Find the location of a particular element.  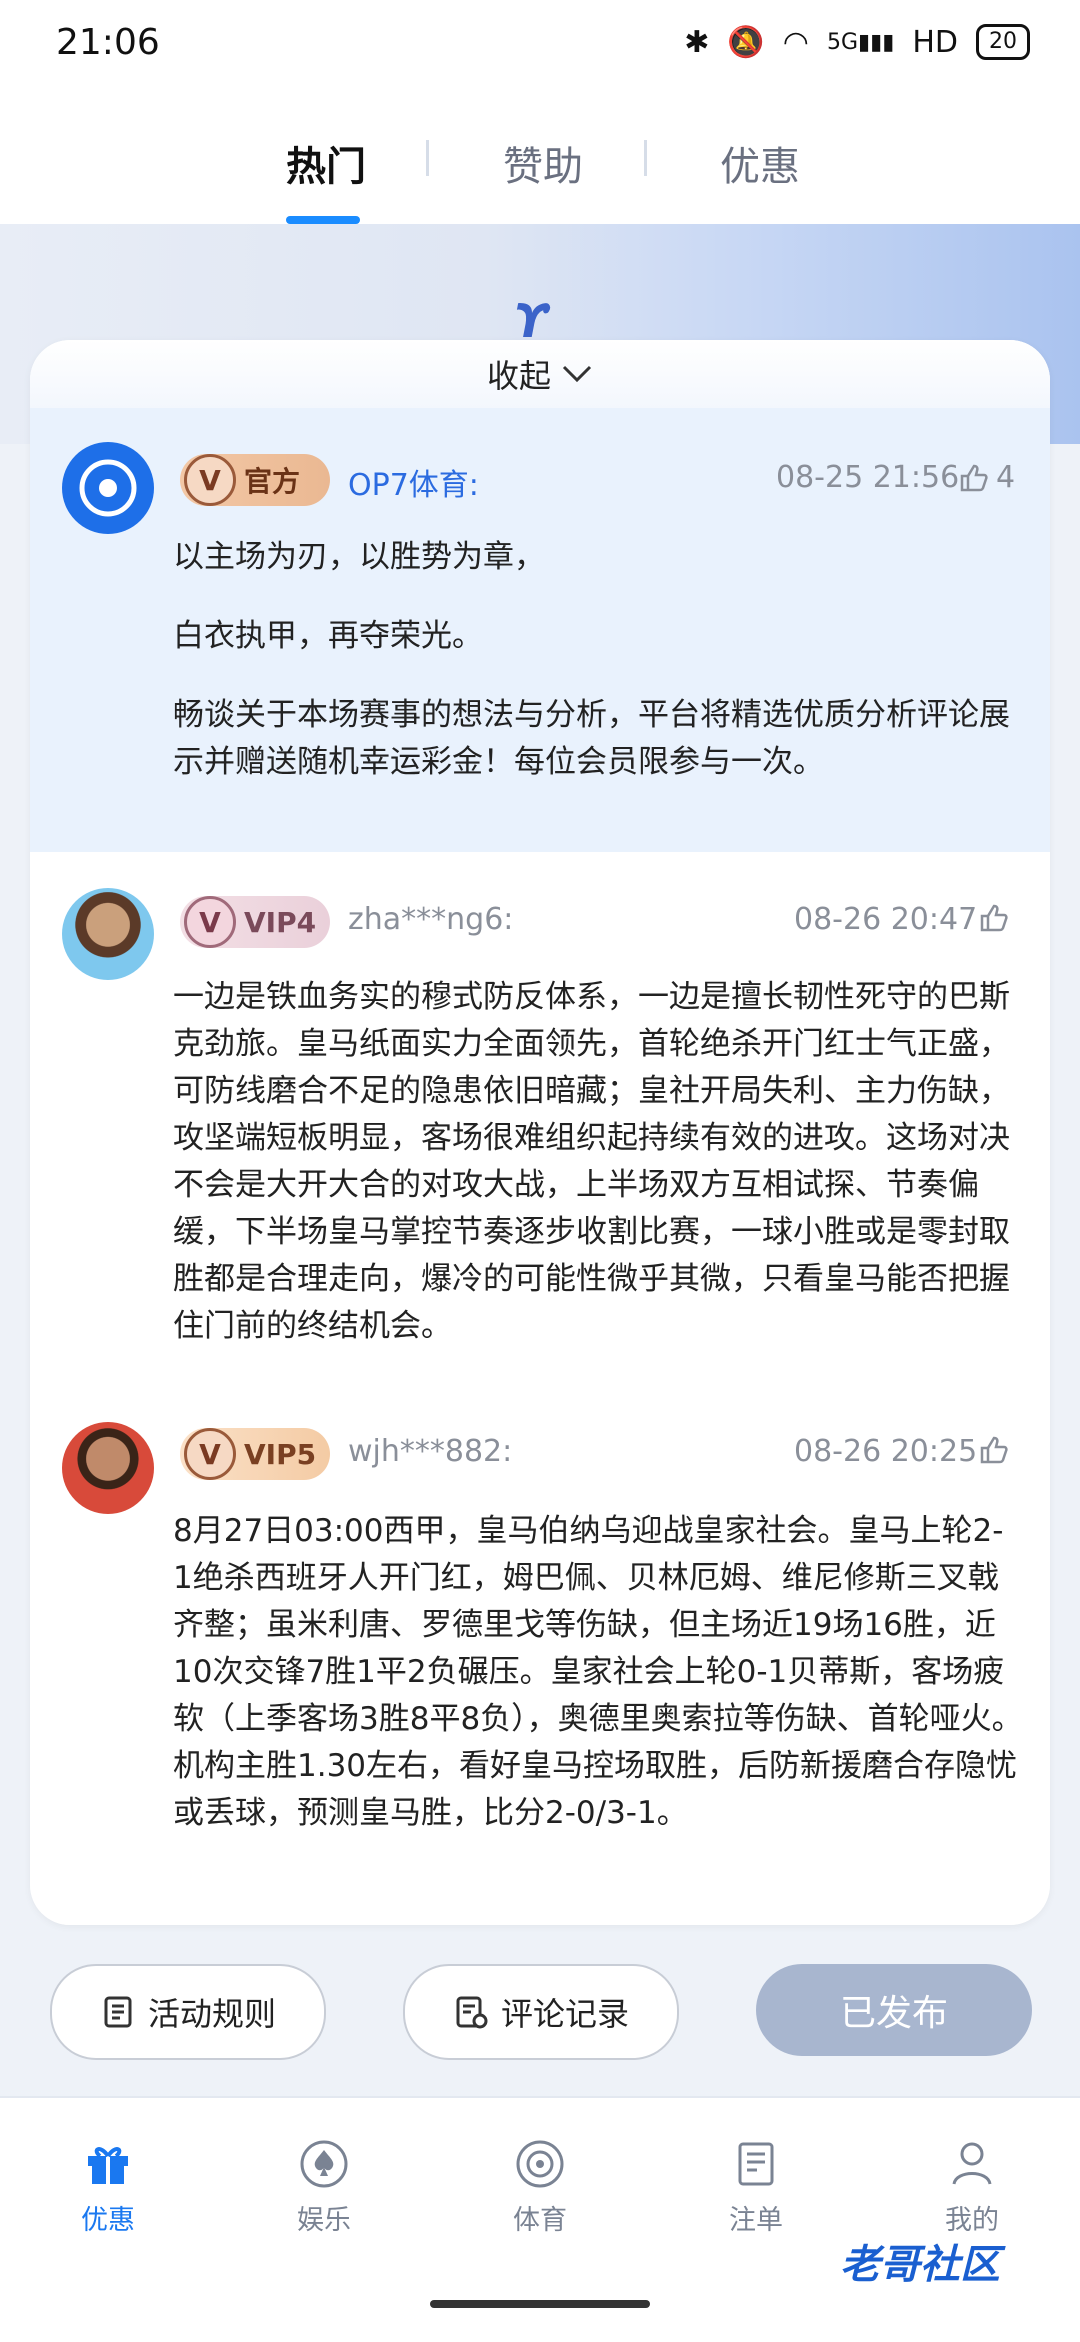

gift-icon is located at coordinates (108, 2165).